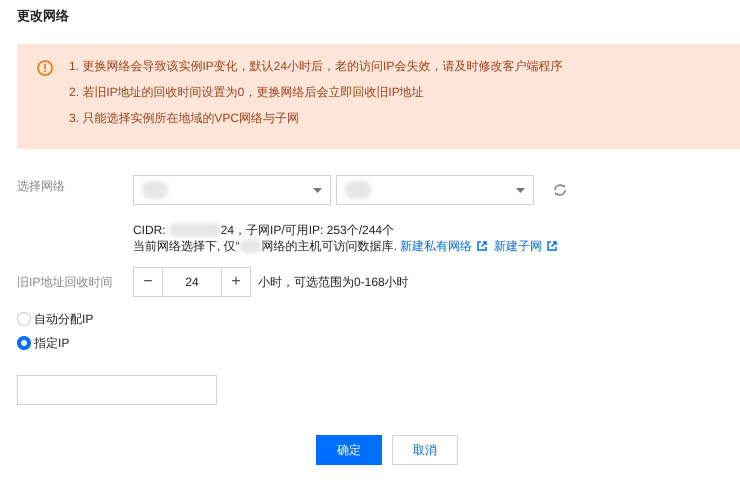 This screenshot has width=740, height=488. I want to click on cidr-label: CIDR:, so click(149, 230).